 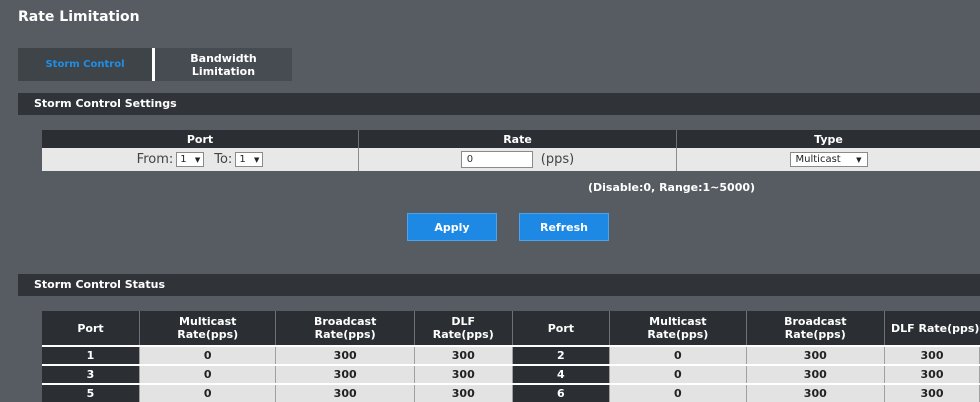 I want to click on status-cell-port: 4, so click(x=561, y=374).